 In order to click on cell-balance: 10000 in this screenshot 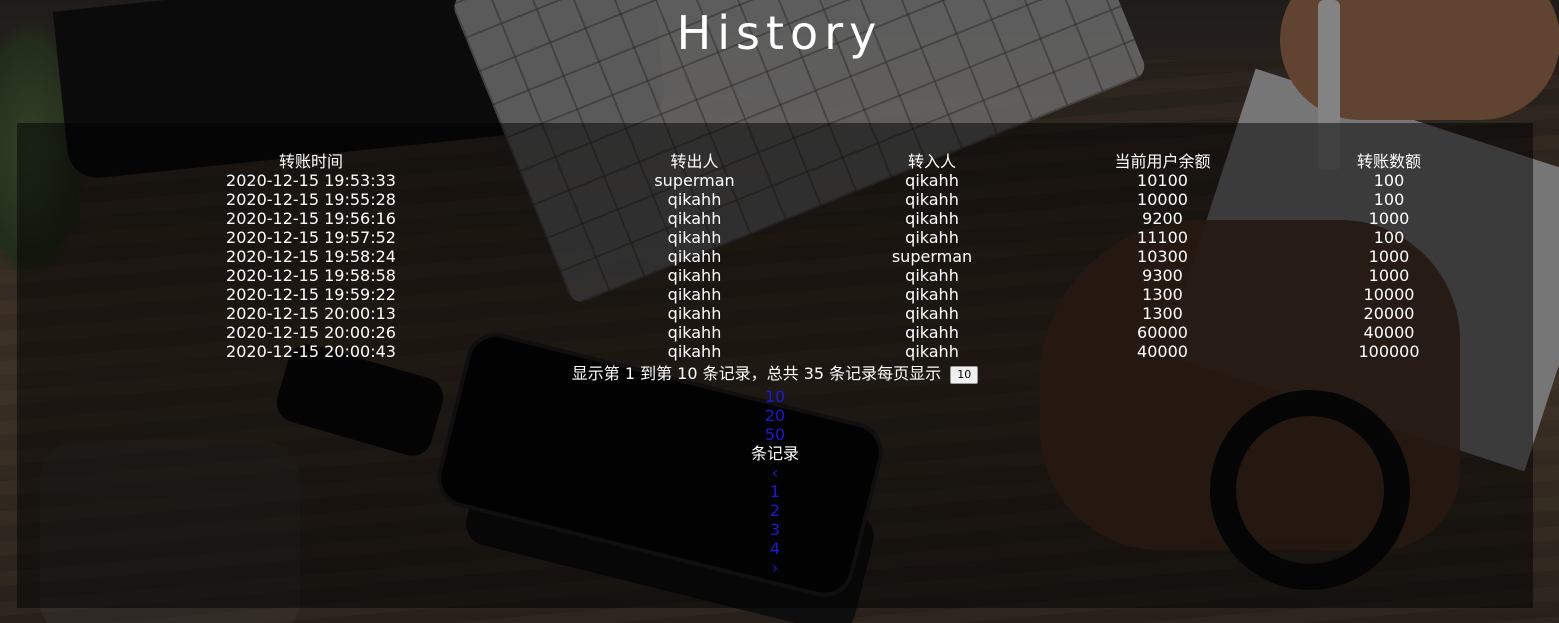, I will do `click(1162, 199)`.